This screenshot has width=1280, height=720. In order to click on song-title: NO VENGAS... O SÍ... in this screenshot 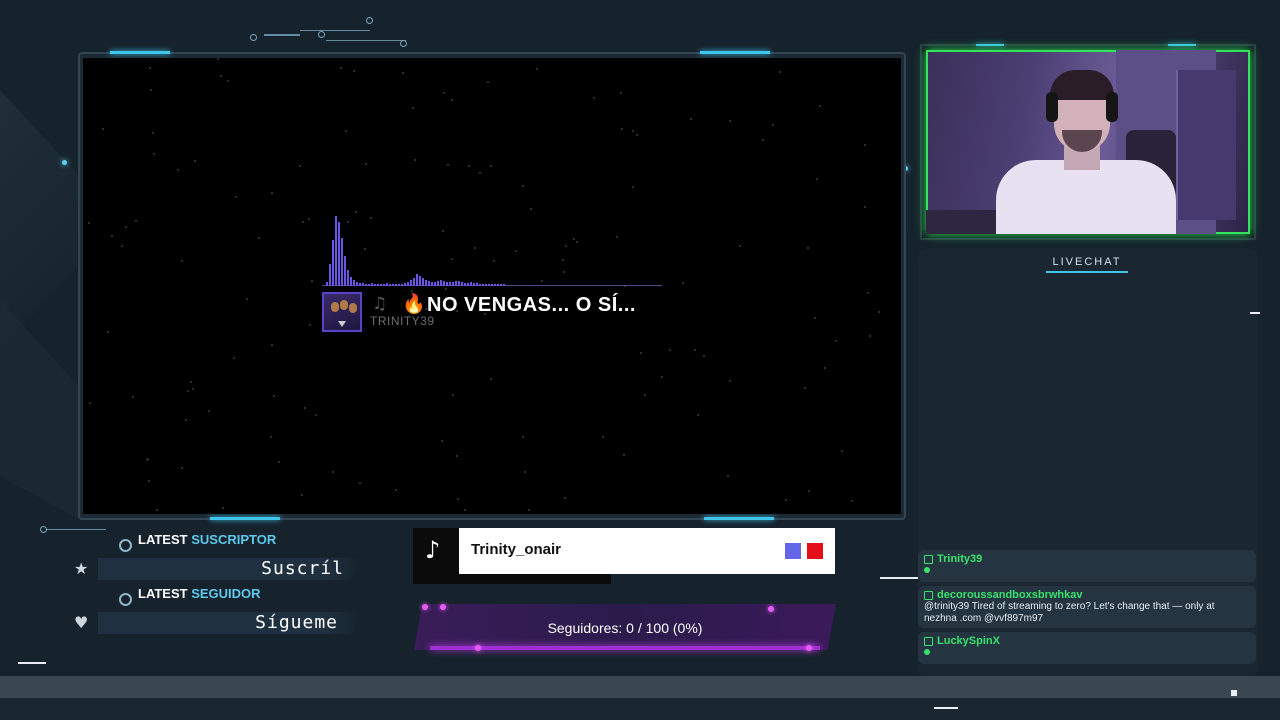, I will do `click(531, 305)`.